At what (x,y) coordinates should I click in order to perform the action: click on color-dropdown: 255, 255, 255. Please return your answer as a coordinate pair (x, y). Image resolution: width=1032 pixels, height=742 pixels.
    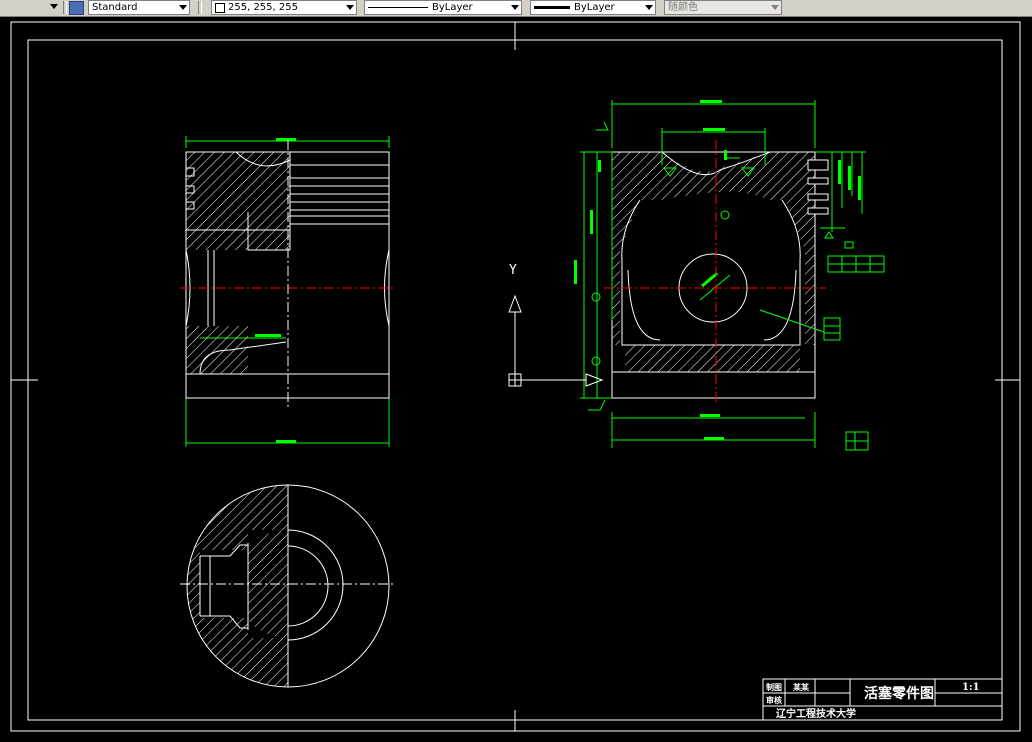
    Looking at the image, I should click on (284, 7).